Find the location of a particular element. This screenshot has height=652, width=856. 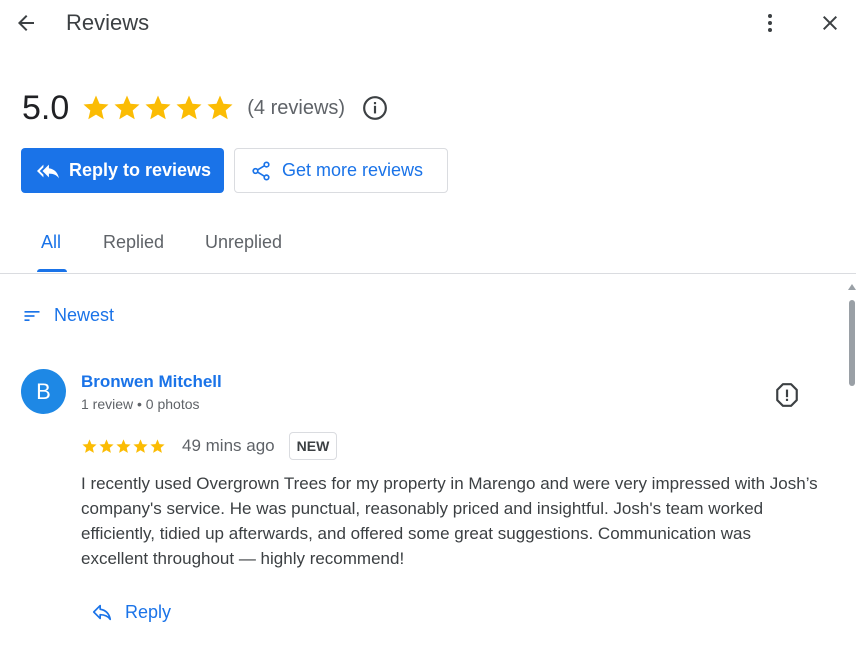

rating-stars is located at coordinates (158, 108).